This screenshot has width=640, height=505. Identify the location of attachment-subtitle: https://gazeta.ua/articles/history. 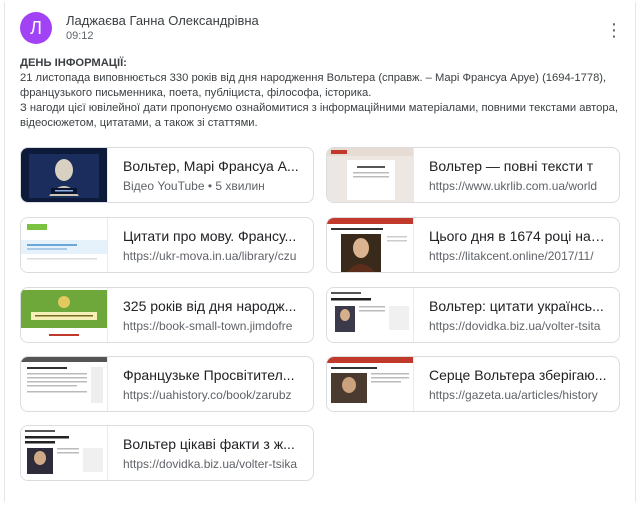
(513, 395).